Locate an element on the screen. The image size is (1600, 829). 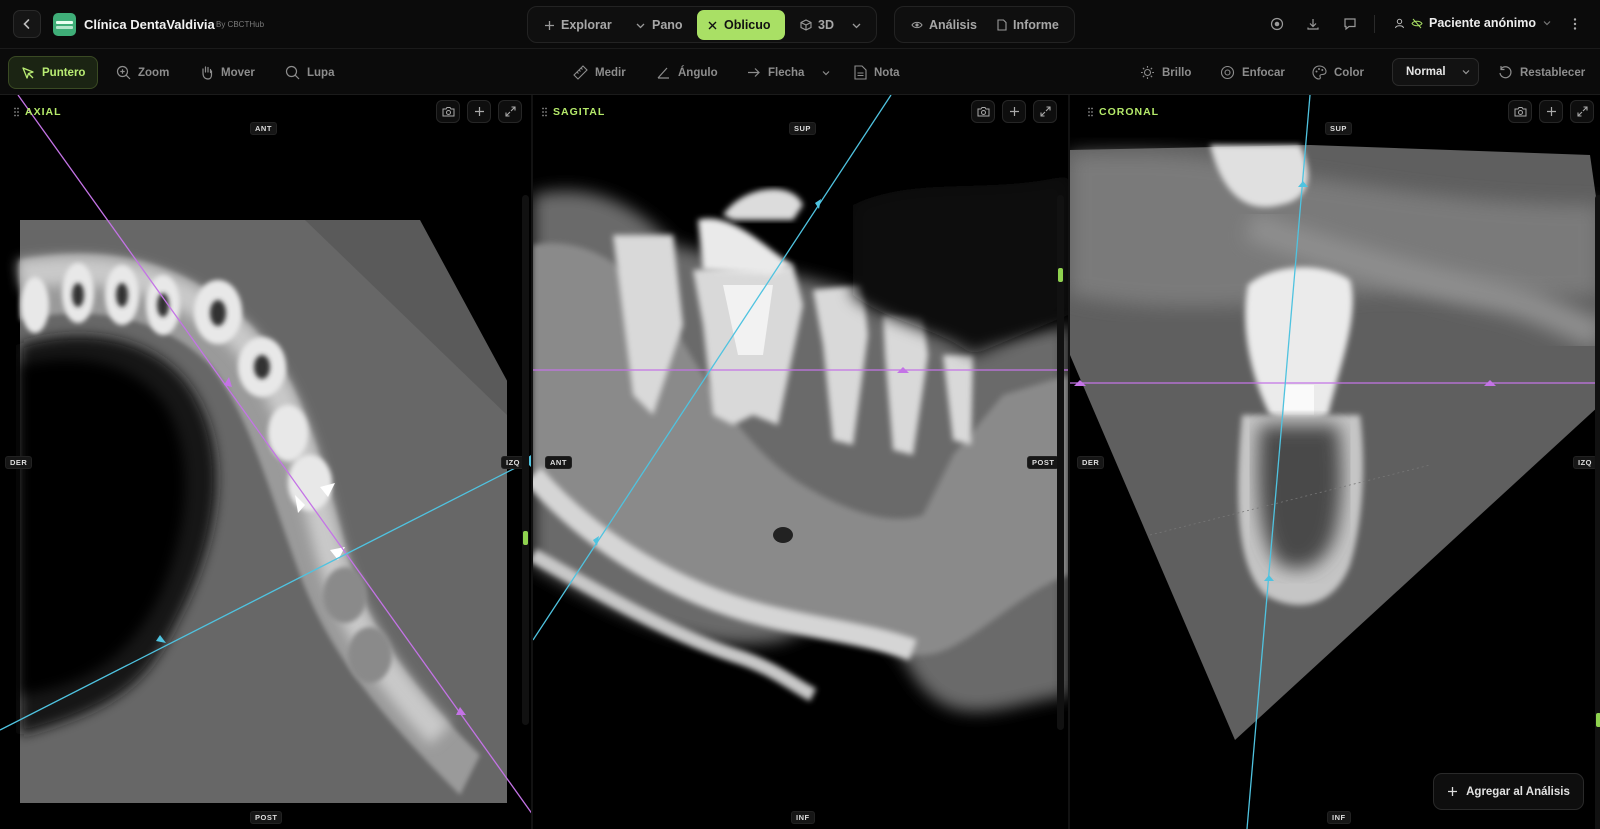
tab-label: Informe is located at coordinates (1036, 25).